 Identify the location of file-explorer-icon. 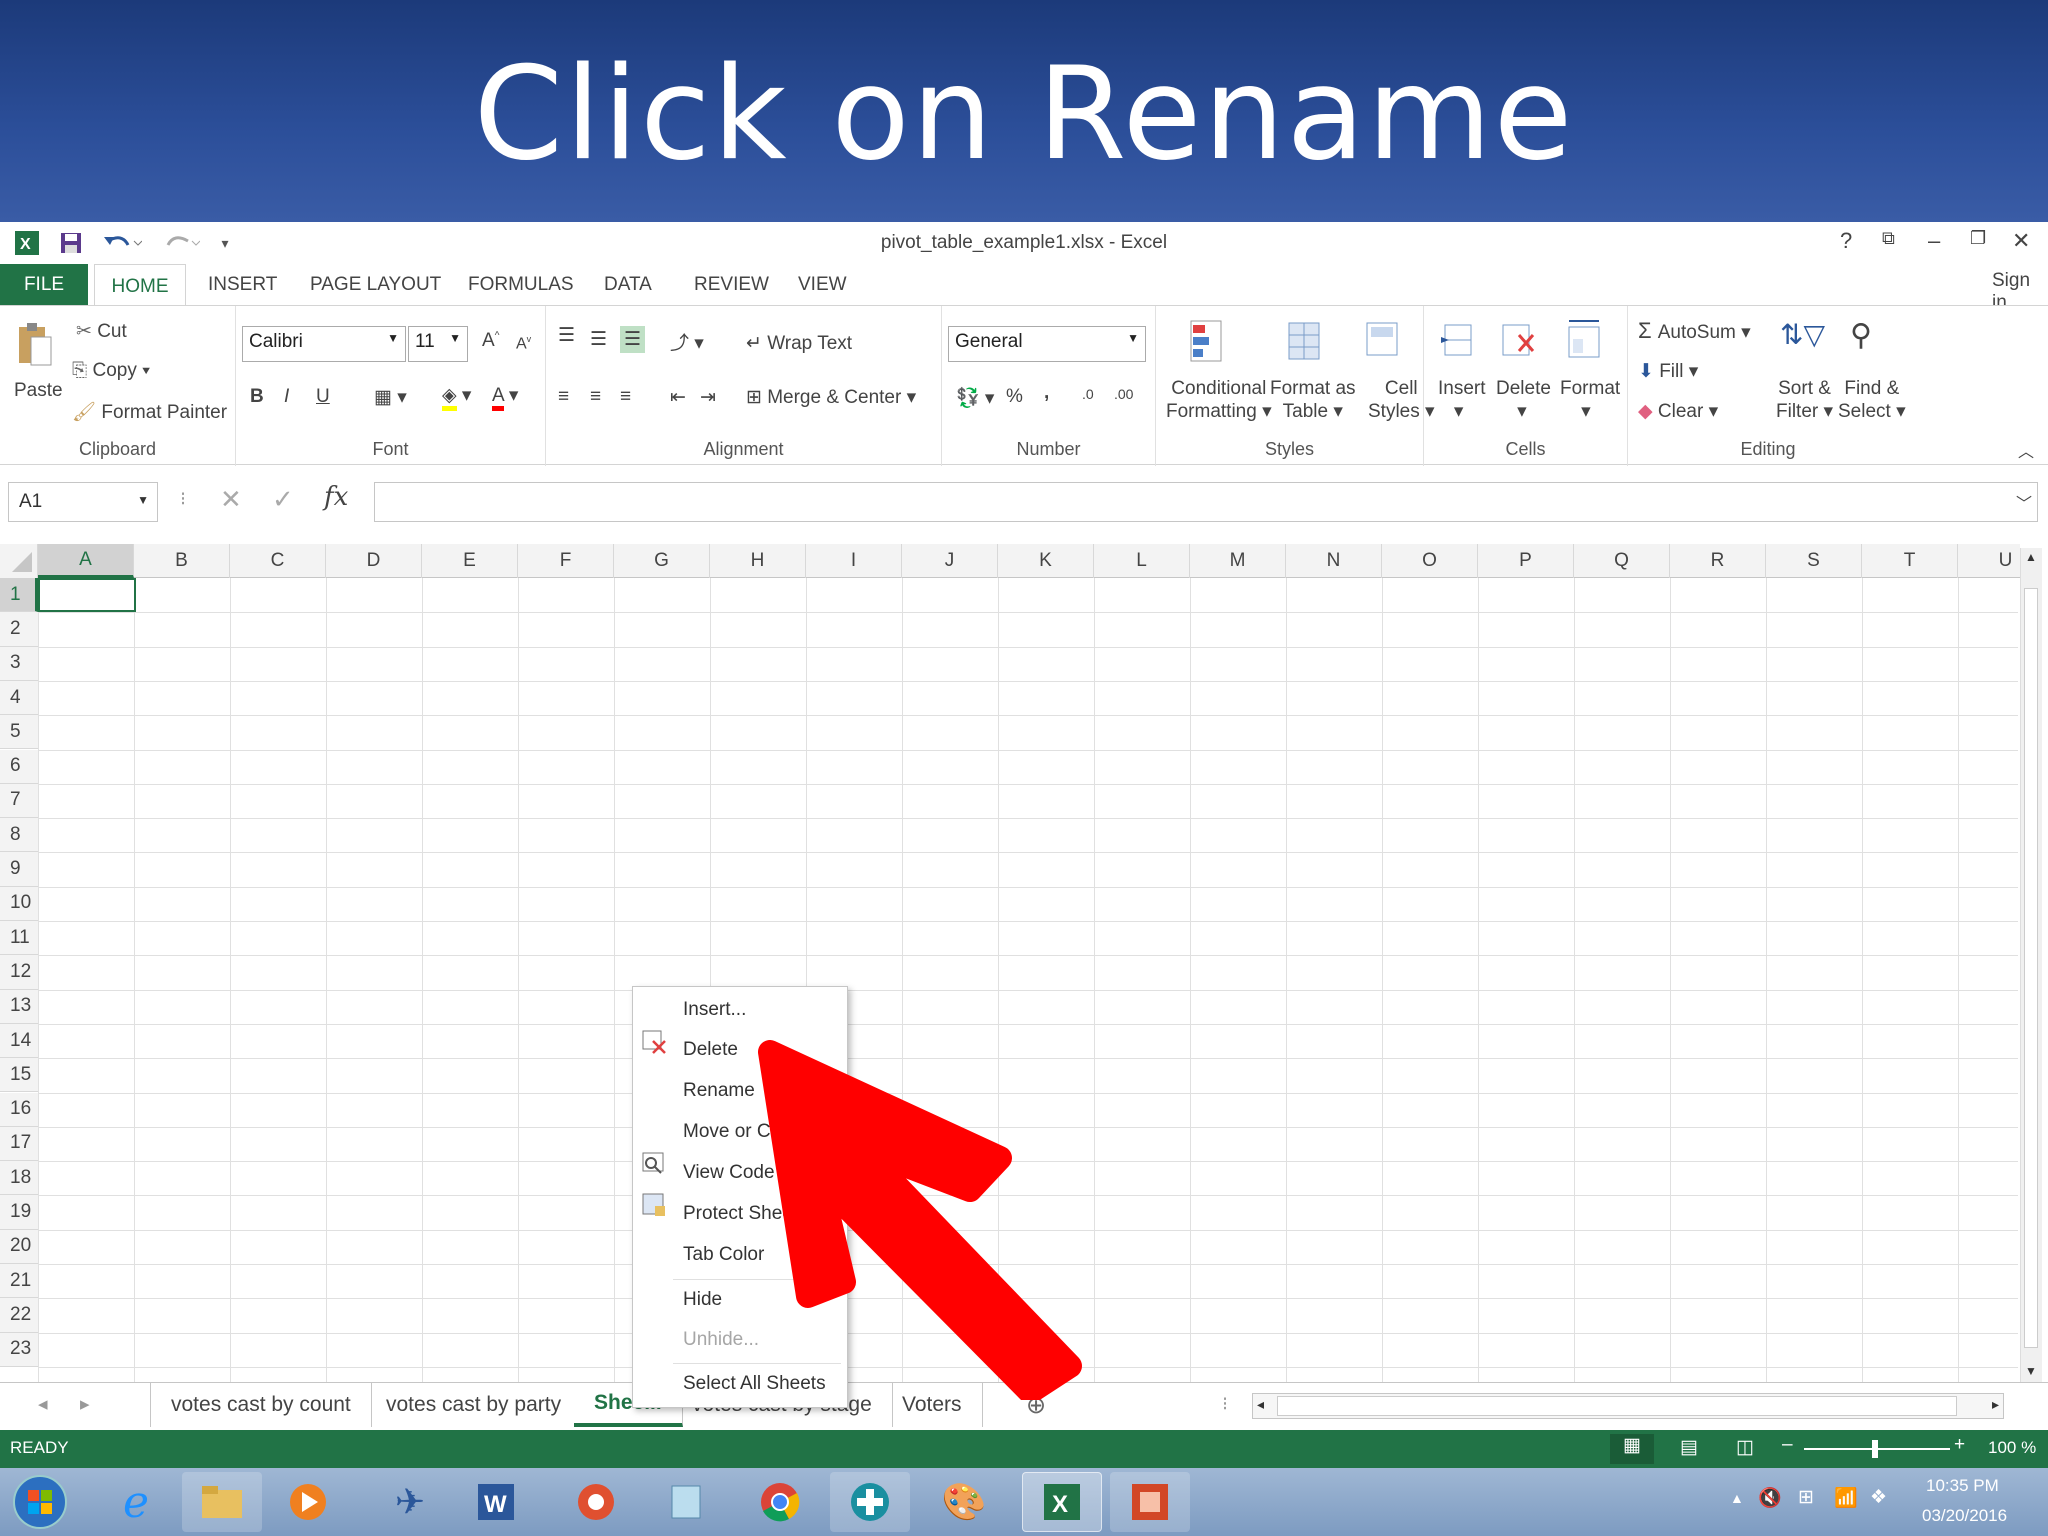
(222, 1502).